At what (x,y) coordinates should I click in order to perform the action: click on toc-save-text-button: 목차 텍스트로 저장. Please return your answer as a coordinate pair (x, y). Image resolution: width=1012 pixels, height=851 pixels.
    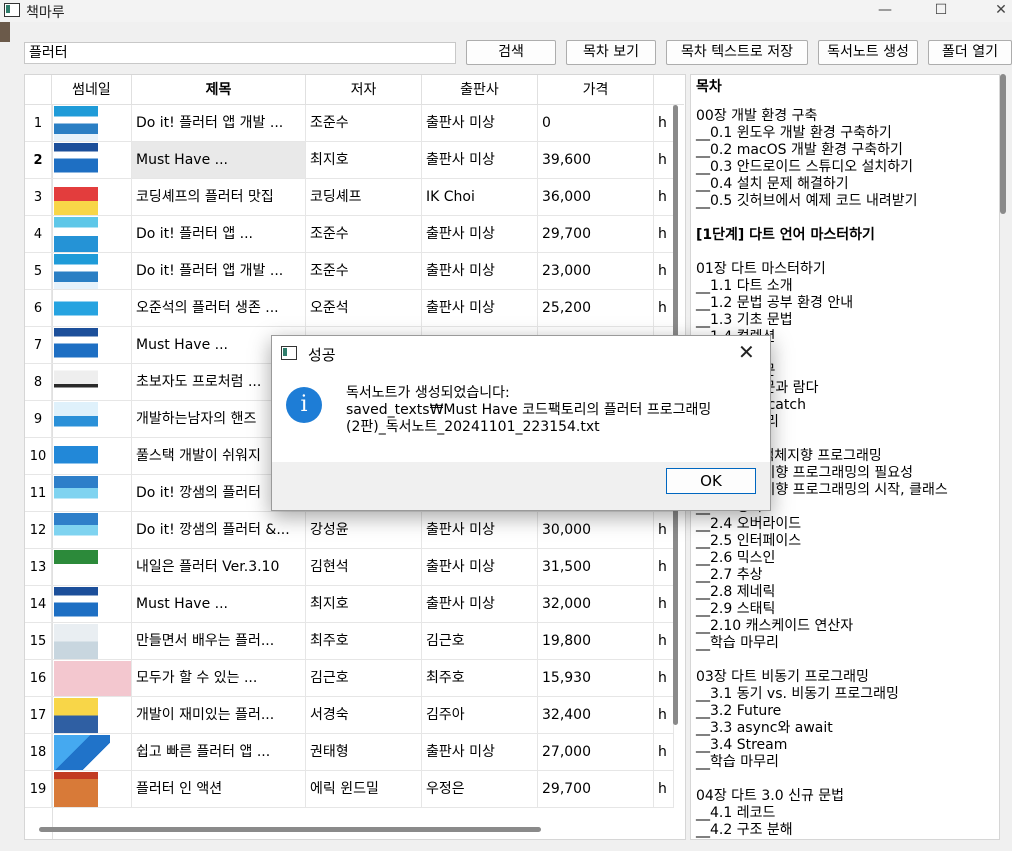
    Looking at the image, I should click on (737, 52).